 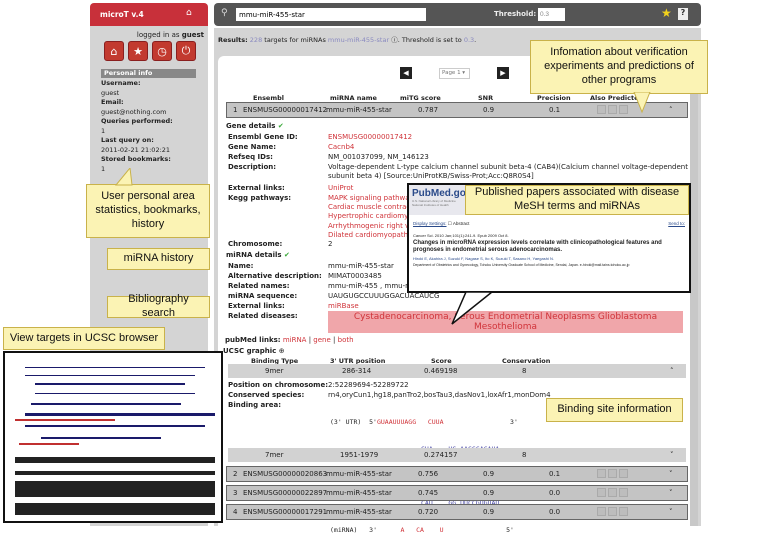 I want to click on personal-info-title: Personal info, so click(x=148, y=73).